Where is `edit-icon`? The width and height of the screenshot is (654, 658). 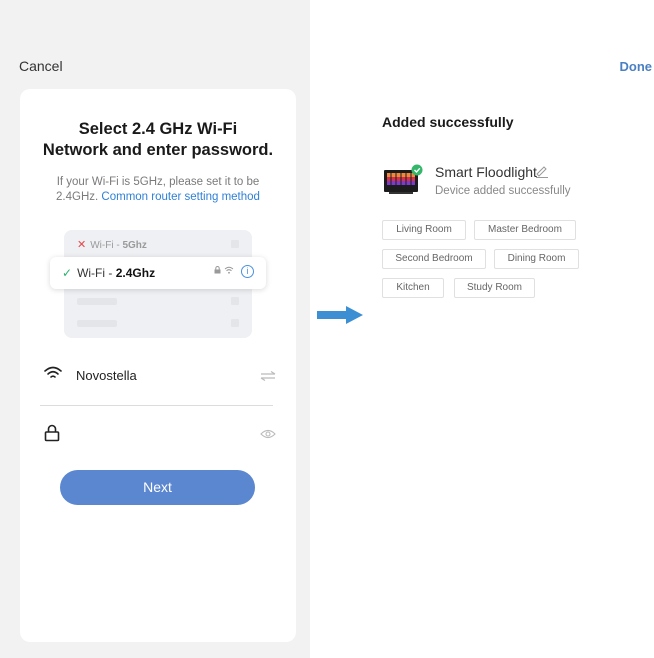 edit-icon is located at coordinates (542, 173).